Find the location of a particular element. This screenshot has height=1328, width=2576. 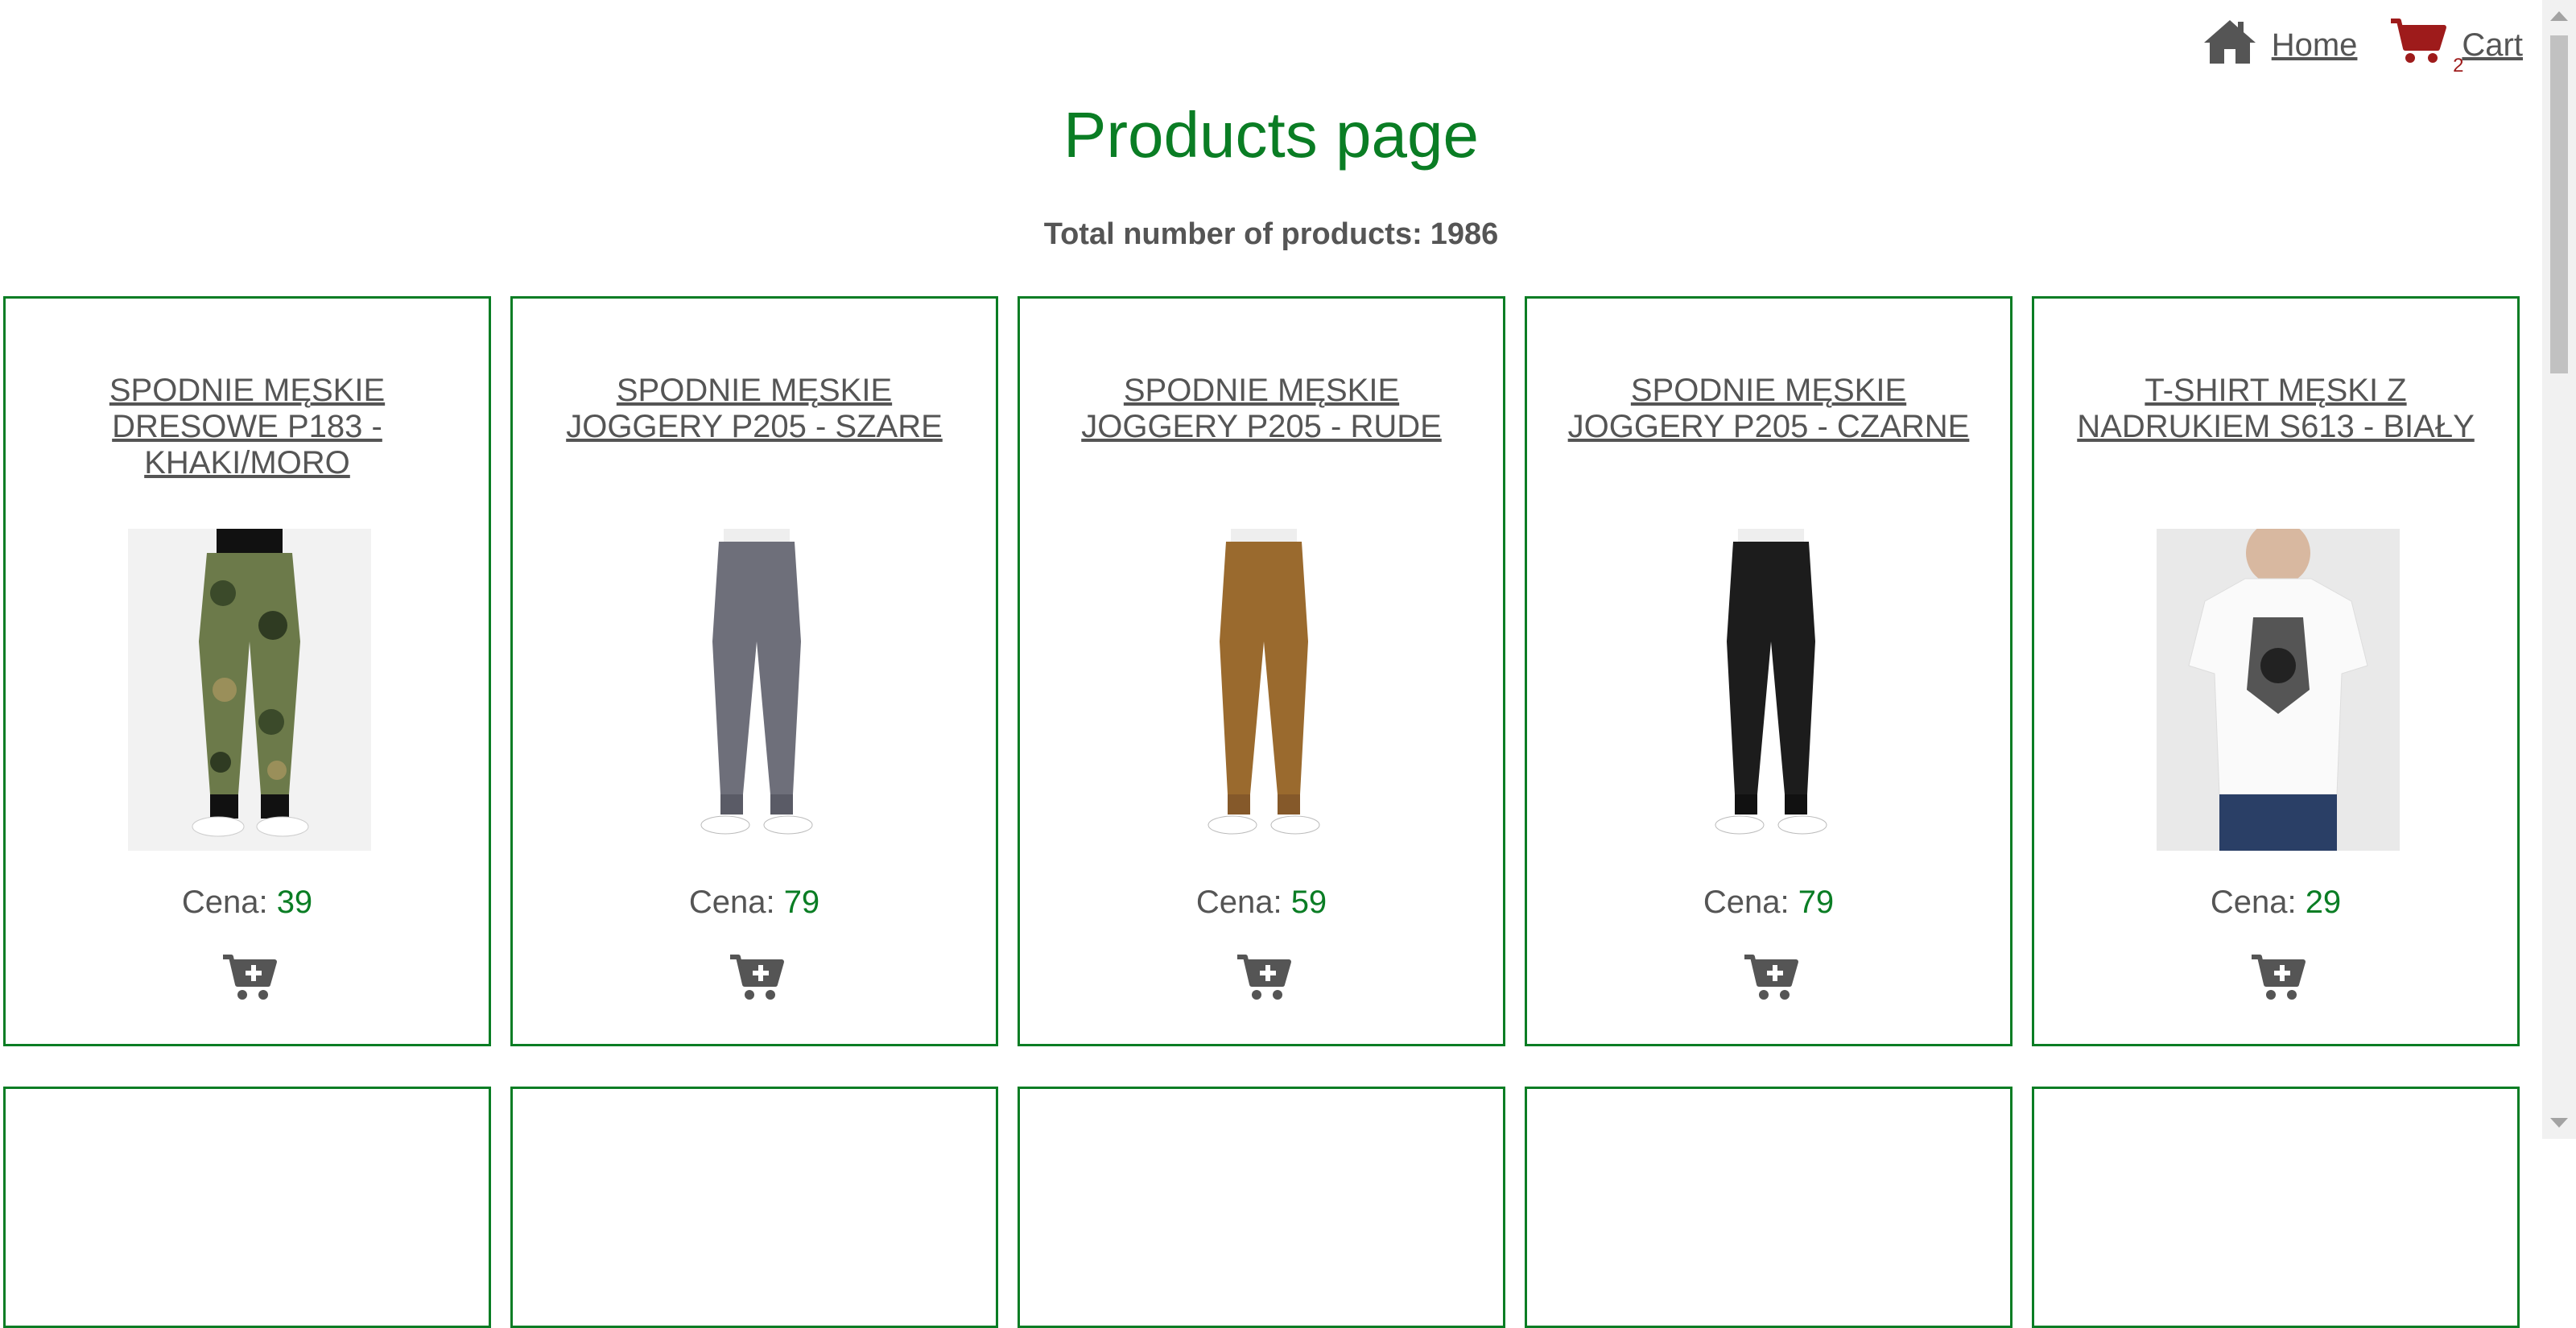

total-products: Total number of products: 1986 is located at coordinates (1271, 234).